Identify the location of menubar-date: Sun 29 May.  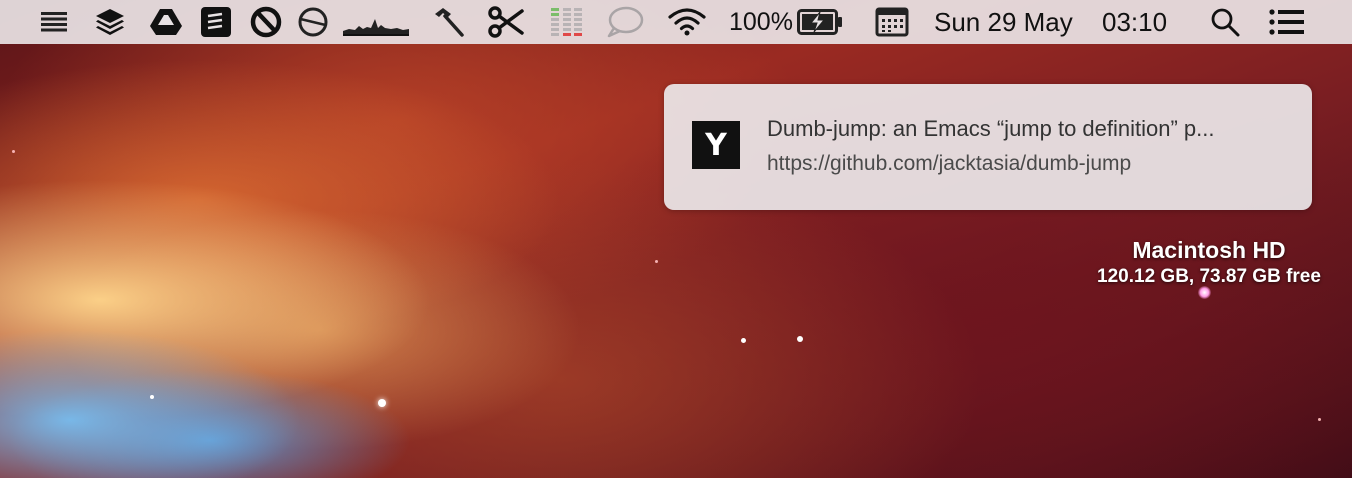
(1003, 22).